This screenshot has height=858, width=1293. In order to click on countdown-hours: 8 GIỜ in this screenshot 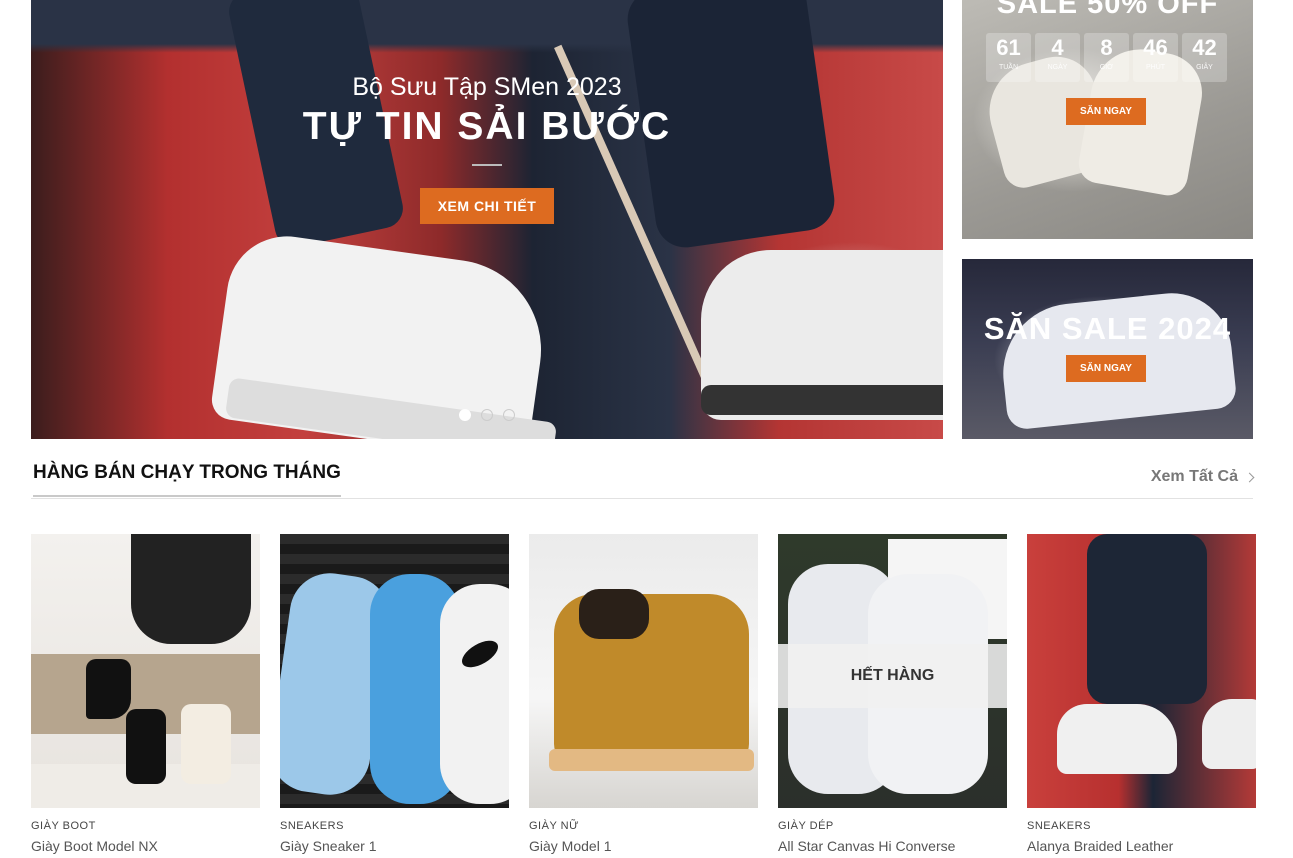, I will do `click(1106, 57)`.